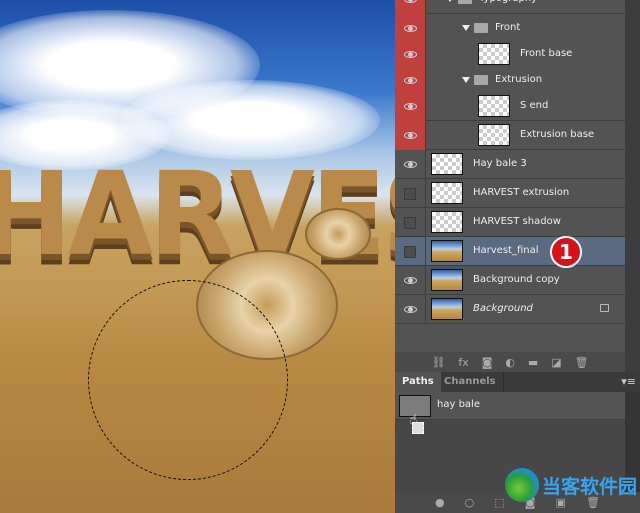 This screenshot has height=513, width=640. I want to click on selection-cursor-icon, so click(418, 428).